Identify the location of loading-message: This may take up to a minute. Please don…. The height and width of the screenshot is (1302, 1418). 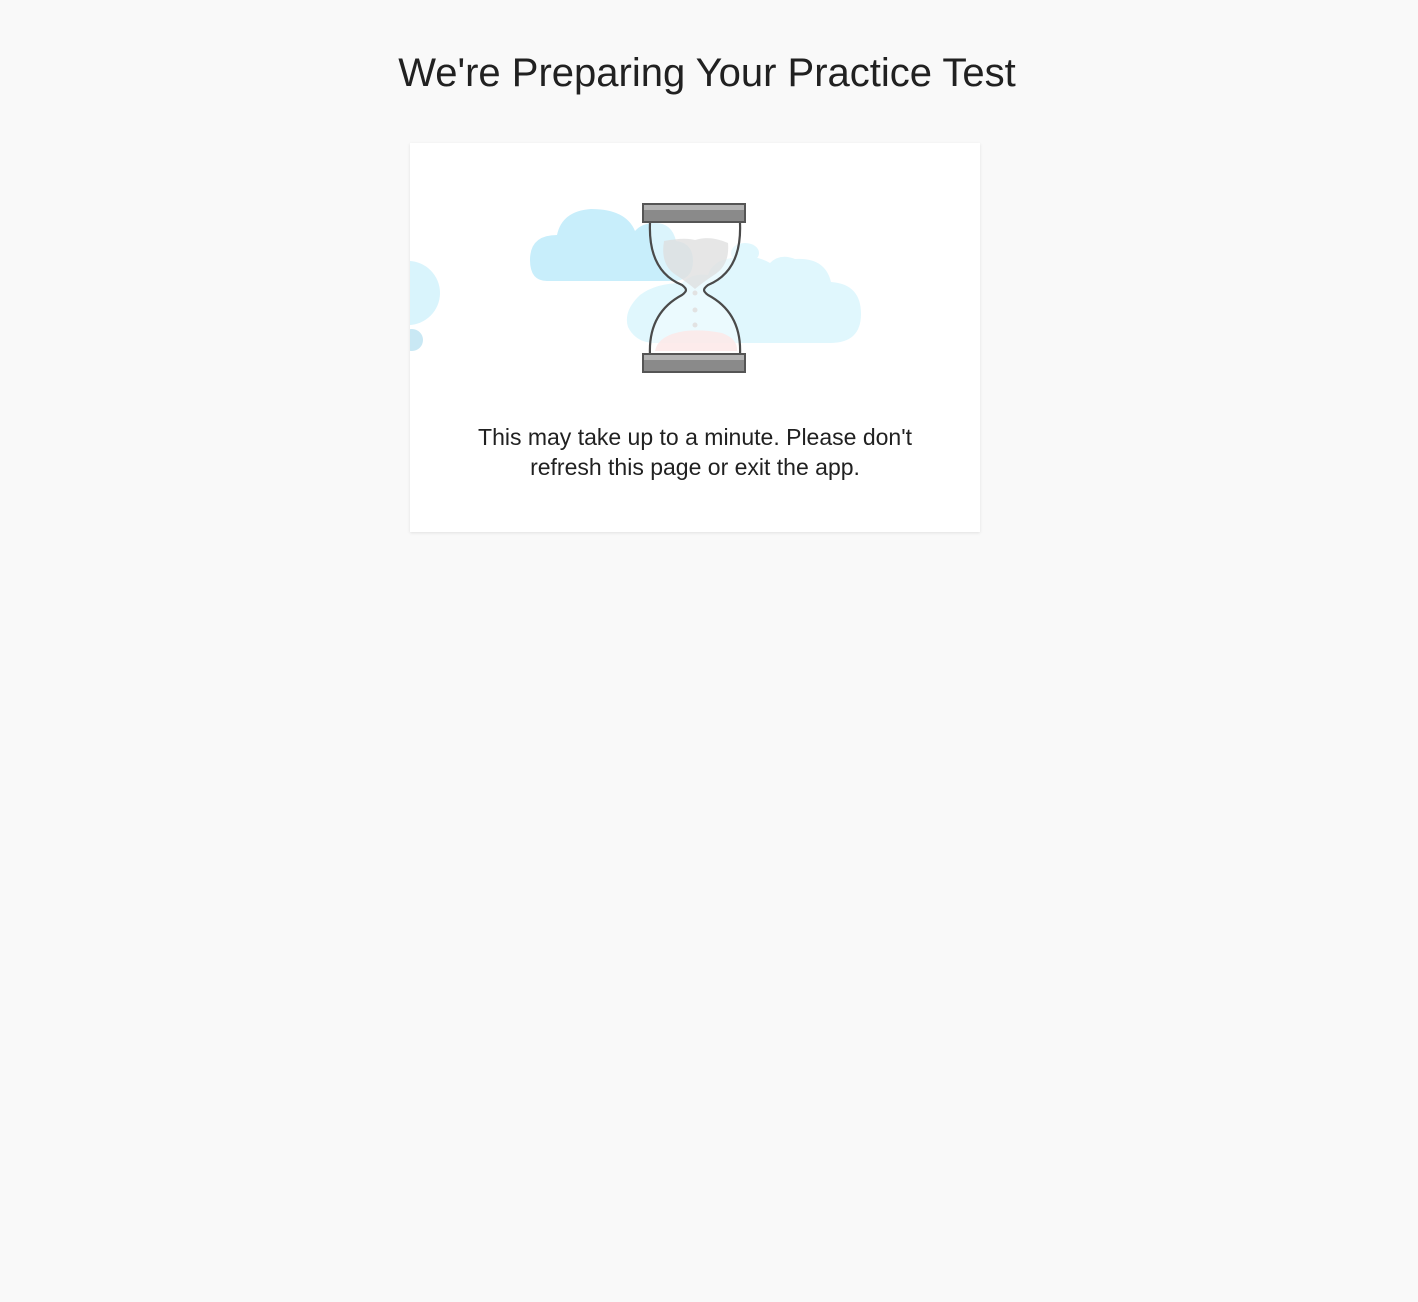
(695, 452).